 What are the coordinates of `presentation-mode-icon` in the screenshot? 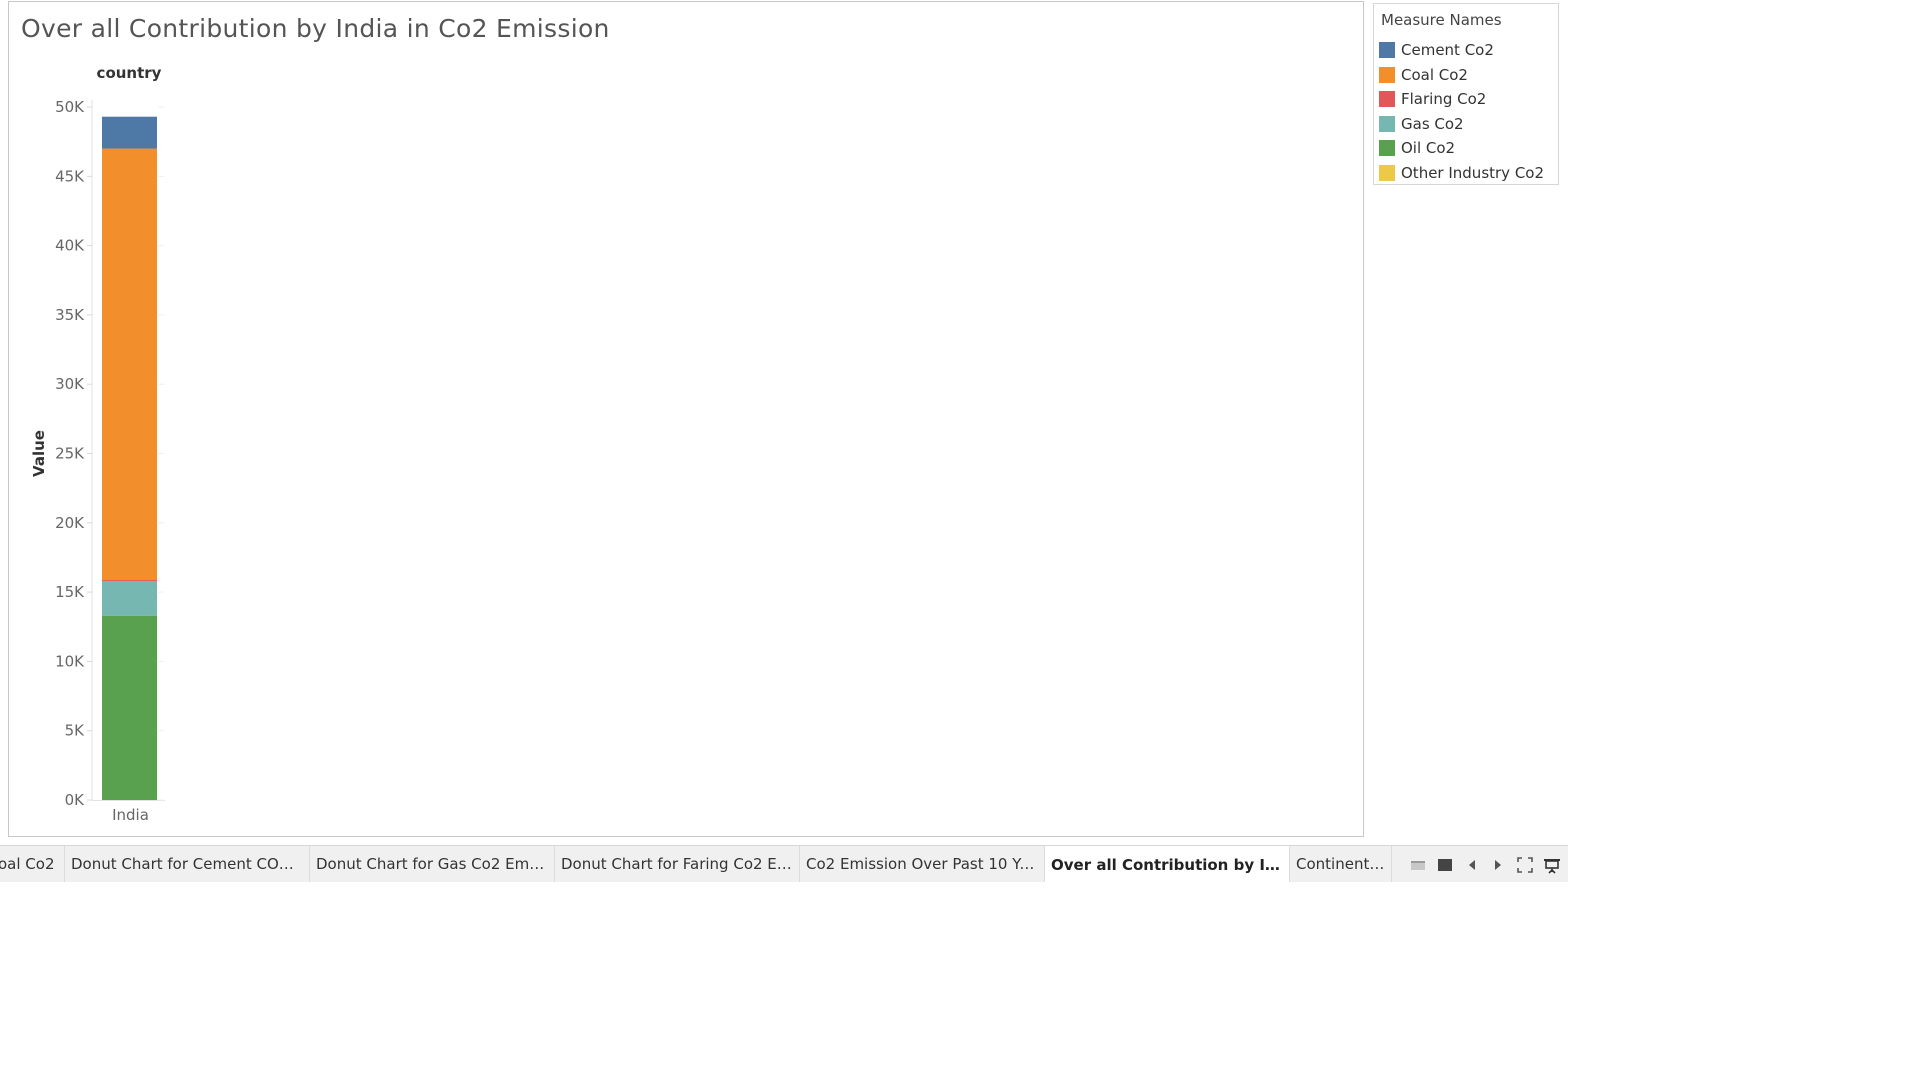 It's located at (1552, 865).